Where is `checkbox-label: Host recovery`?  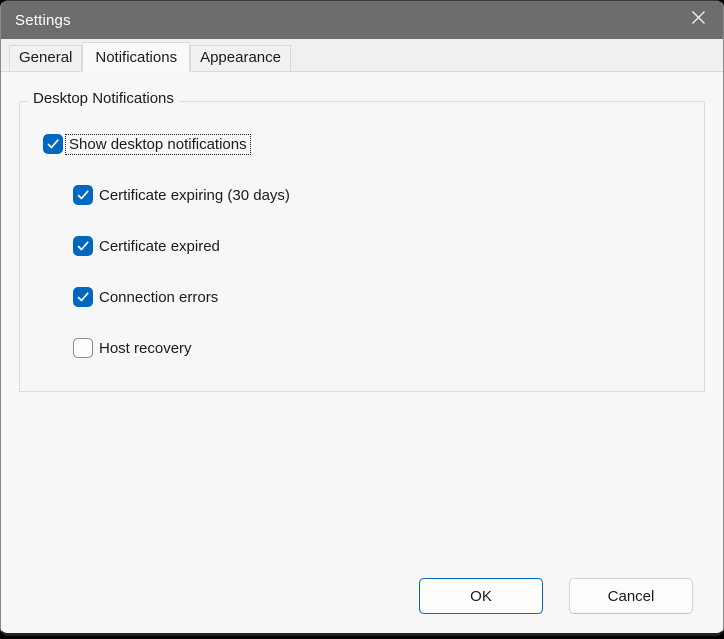 checkbox-label: Host recovery is located at coordinates (145, 348).